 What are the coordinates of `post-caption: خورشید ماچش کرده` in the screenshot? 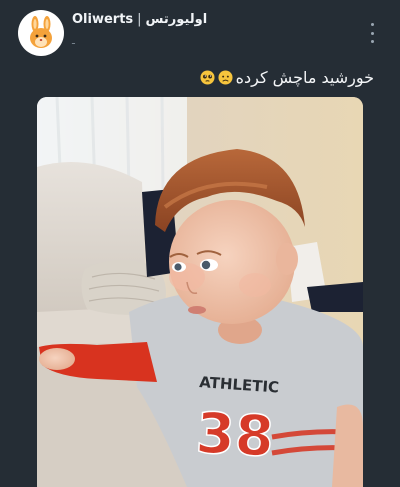 It's located at (287, 77).